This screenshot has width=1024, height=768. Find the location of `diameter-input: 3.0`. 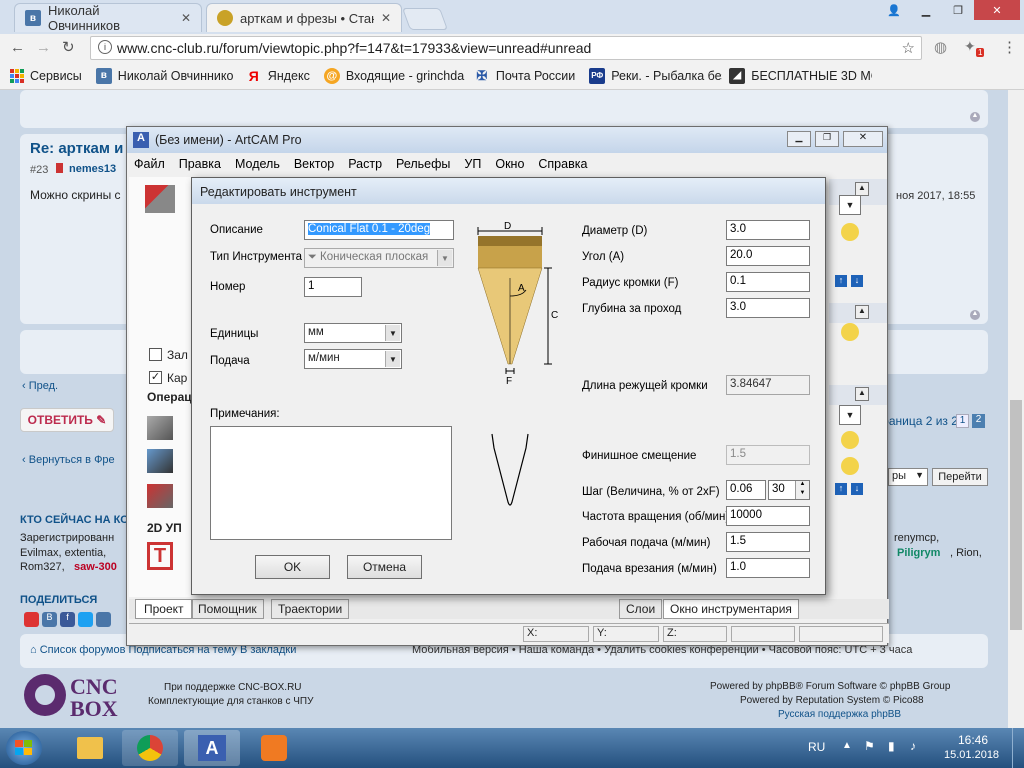

diameter-input: 3.0 is located at coordinates (768, 230).